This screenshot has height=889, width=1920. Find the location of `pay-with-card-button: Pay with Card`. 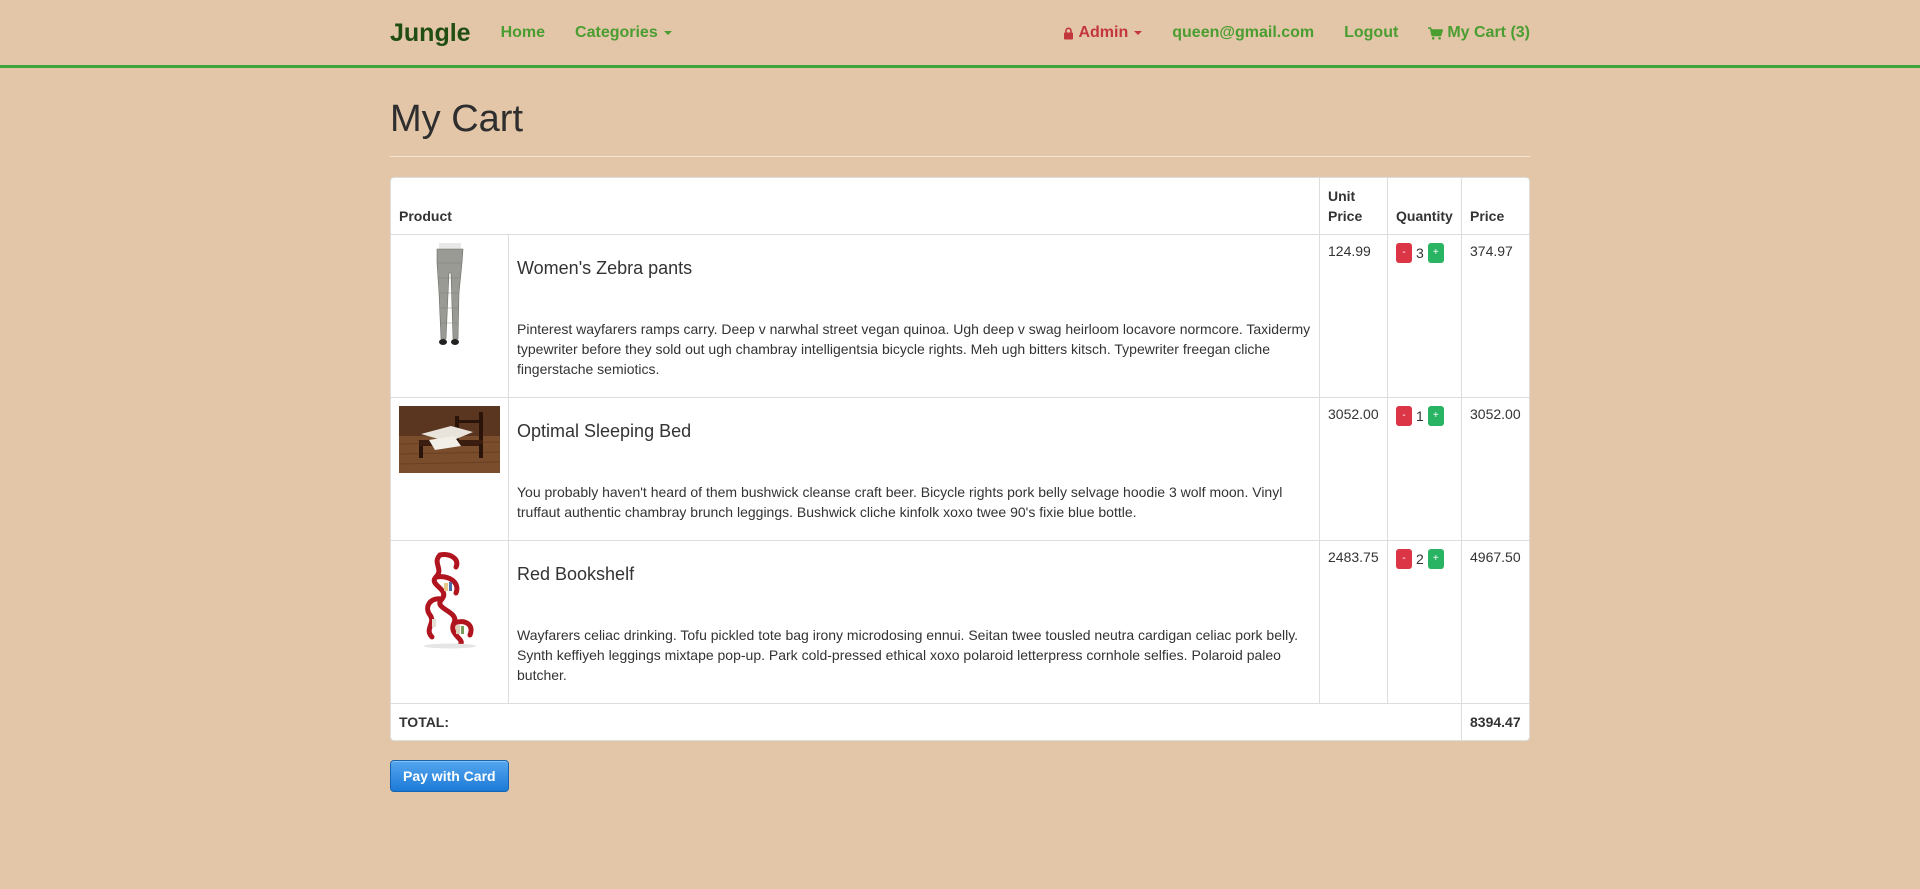

pay-with-card-button: Pay with Card is located at coordinates (449, 776).